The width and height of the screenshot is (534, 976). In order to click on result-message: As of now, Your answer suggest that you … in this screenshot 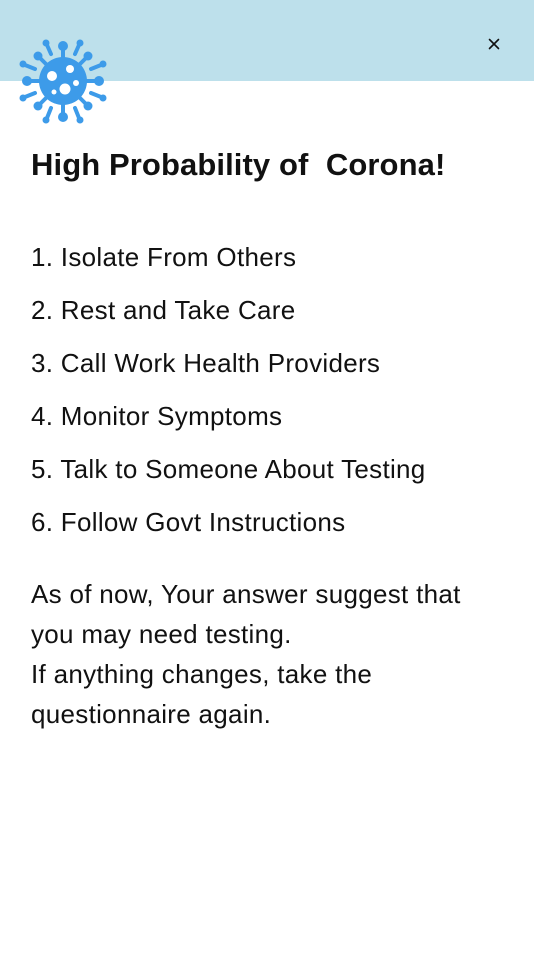, I will do `click(261, 654)`.